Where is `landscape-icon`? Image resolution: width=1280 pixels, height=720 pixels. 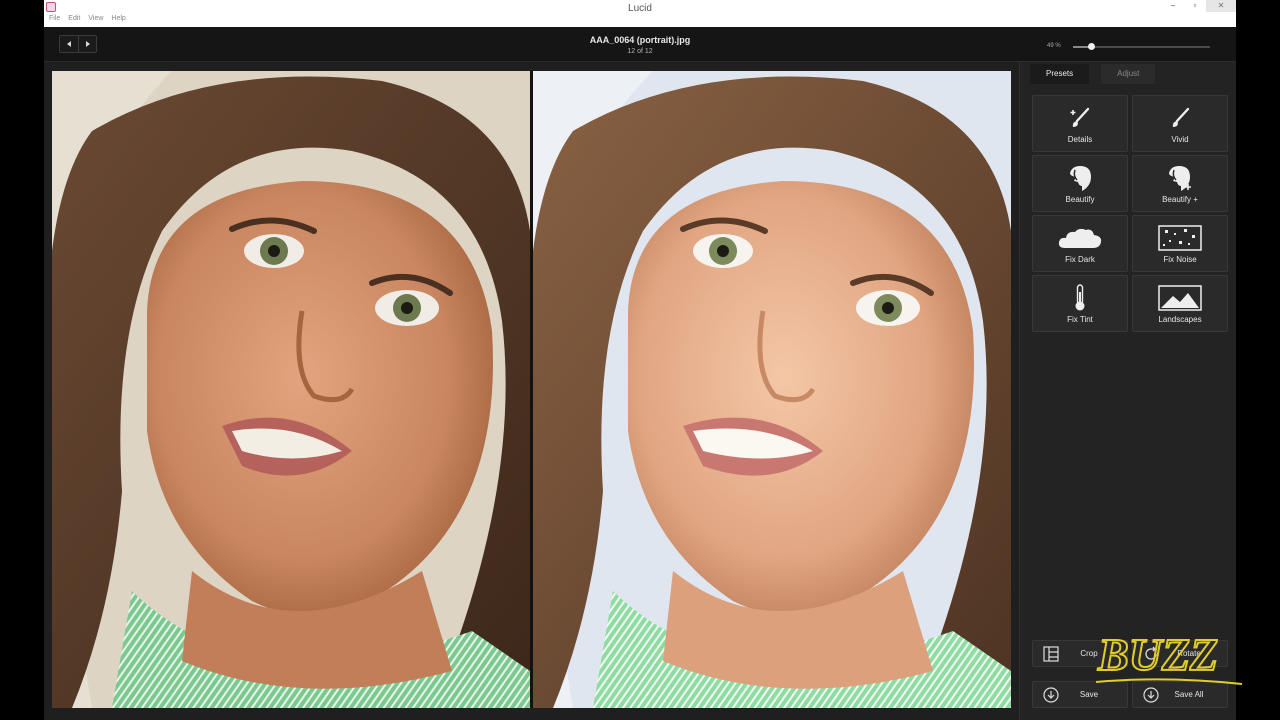
landscape-icon is located at coordinates (1180, 298).